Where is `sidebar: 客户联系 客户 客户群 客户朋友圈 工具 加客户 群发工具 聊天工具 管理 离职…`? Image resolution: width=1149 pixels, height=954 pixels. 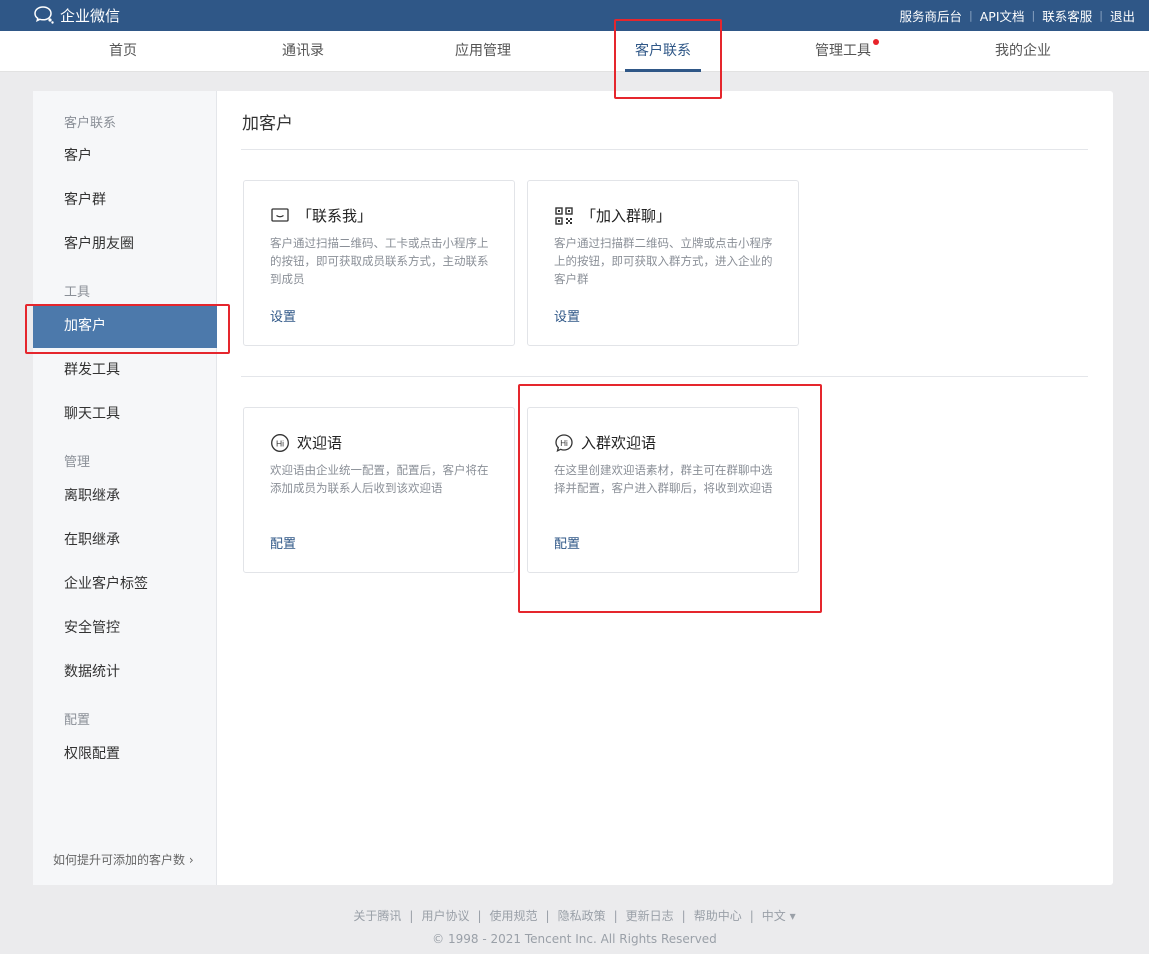 sidebar: 客户联系 客户 客户群 客户朋友圈 工具 加客户 群发工具 聊天工具 管理 离职… is located at coordinates (125, 488).